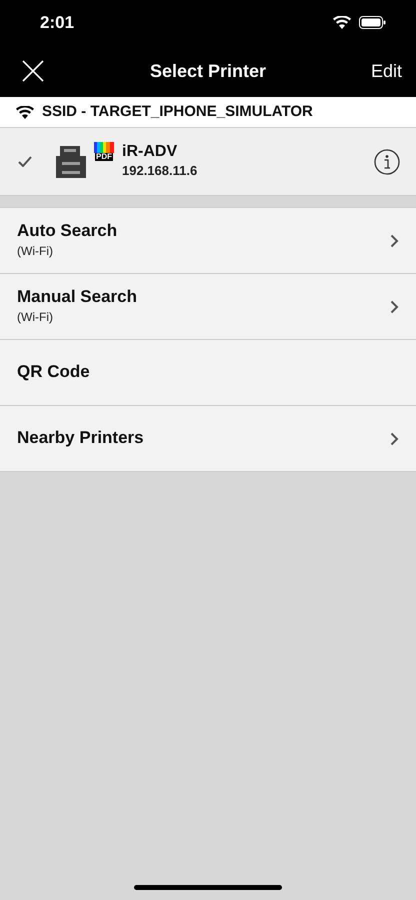 This screenshot has height=900, width=416. I want to click on edit-button: Edit, so click(386, 71).